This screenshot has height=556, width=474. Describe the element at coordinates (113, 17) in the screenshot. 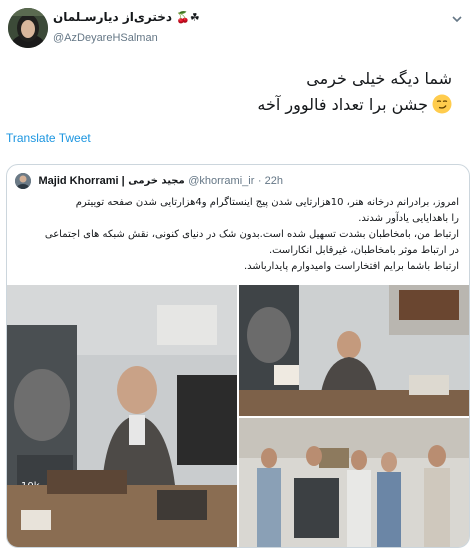

I see `author-name-text: دختری‌از دیارسـلمان` at that location.